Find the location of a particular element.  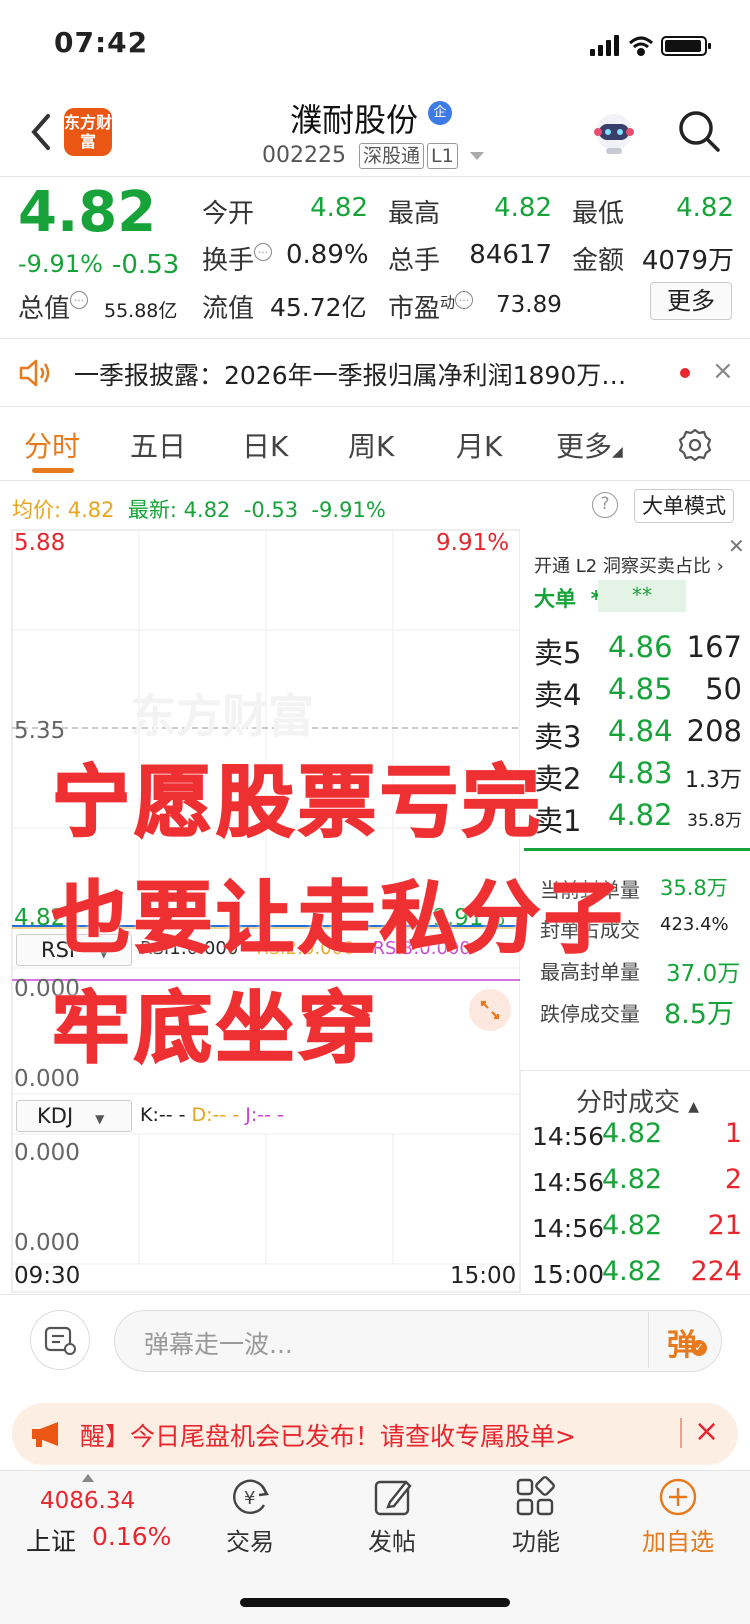

low-label: 最低 is located at coordinates (598, 214).